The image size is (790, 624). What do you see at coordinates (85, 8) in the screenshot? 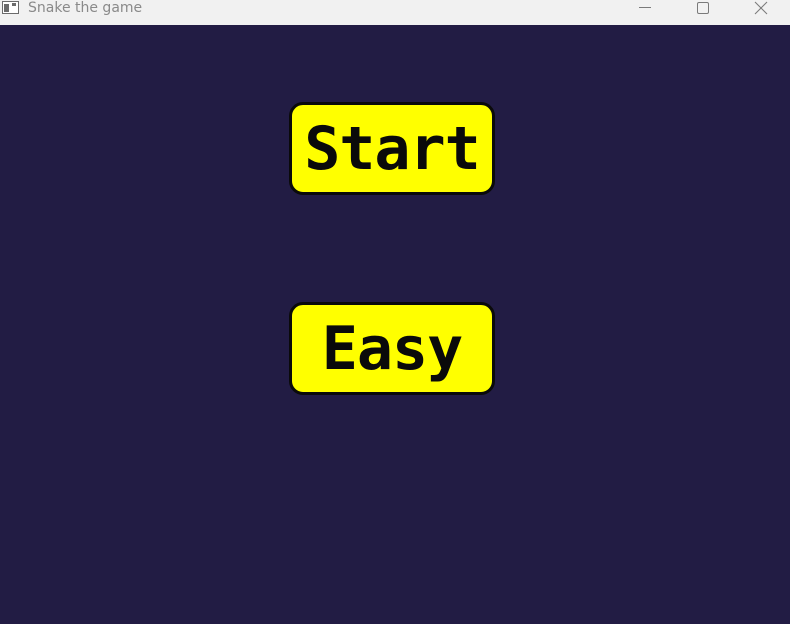
I see `window-title: Snake the game` at bounding box center [85, 8].